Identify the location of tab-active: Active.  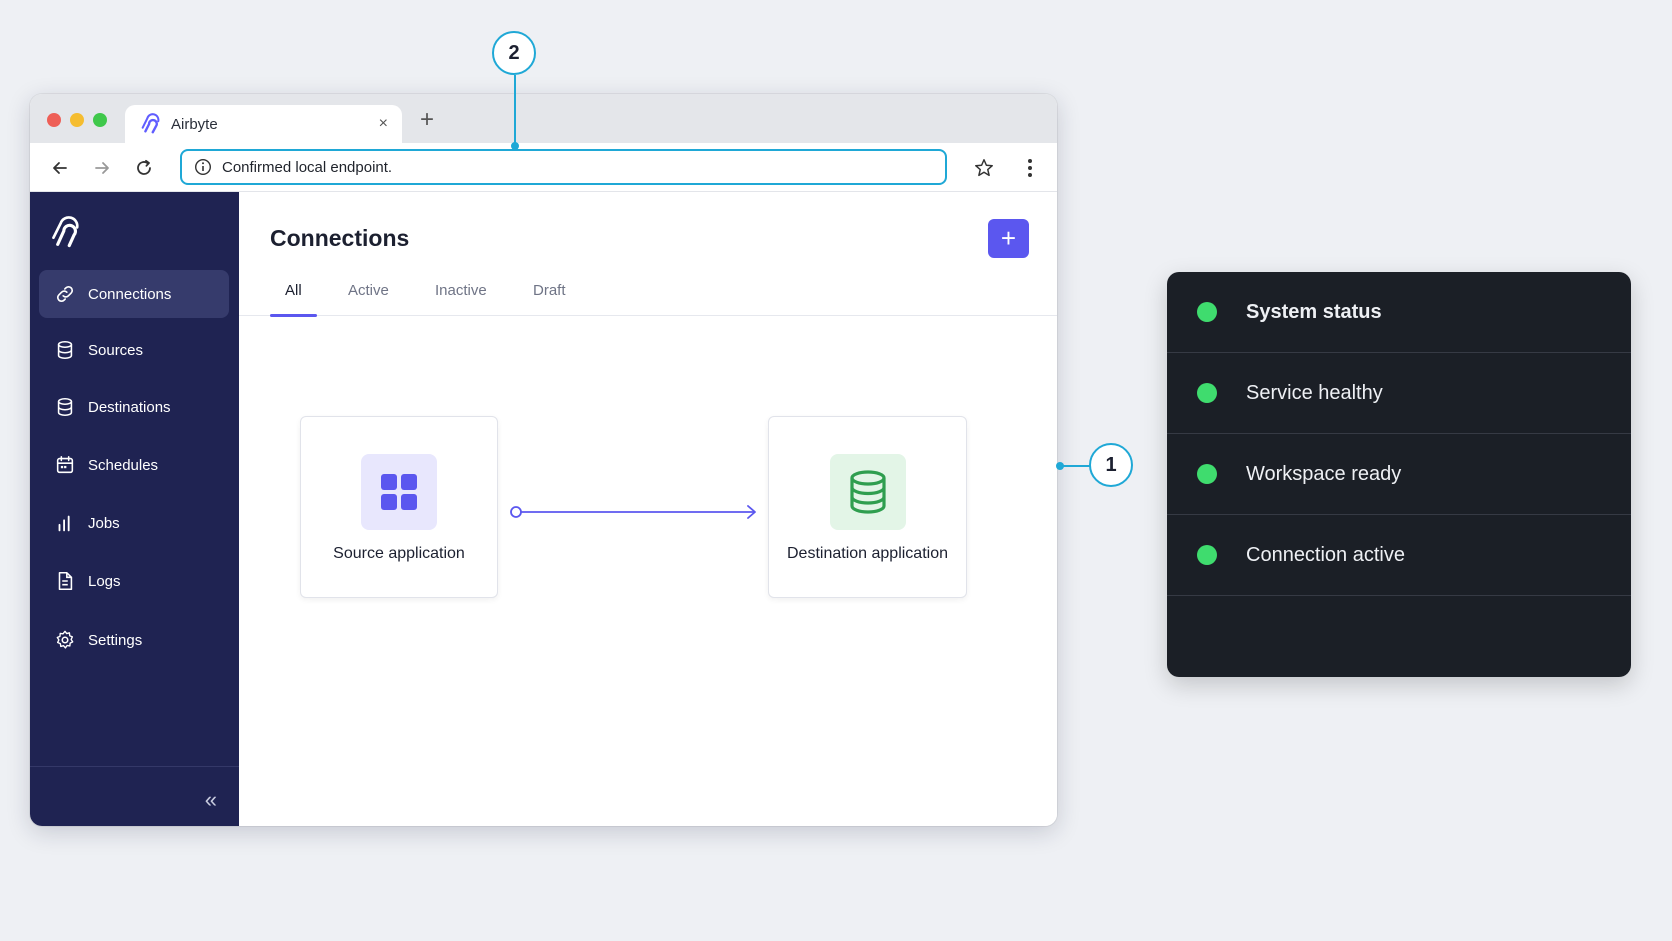
(368, 299).